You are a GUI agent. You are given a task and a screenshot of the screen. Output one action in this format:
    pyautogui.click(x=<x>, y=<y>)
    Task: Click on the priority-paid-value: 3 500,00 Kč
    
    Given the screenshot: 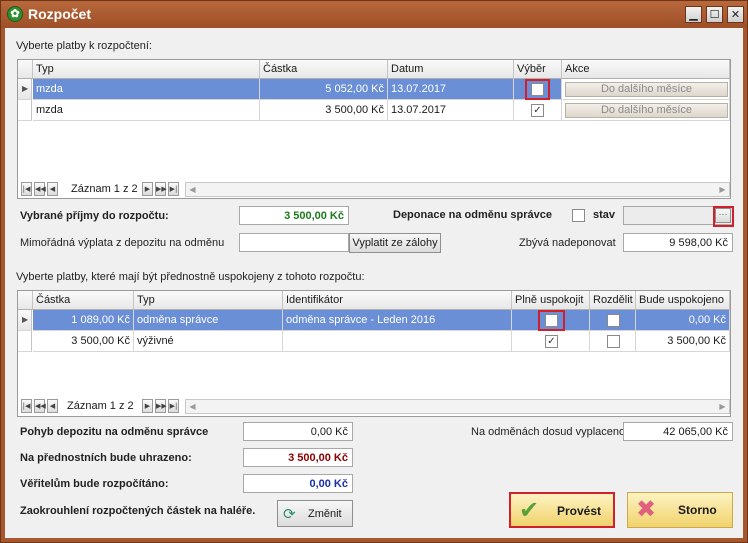 What is the action you would take?
    pyautogui.click(x=298, y=457)
    